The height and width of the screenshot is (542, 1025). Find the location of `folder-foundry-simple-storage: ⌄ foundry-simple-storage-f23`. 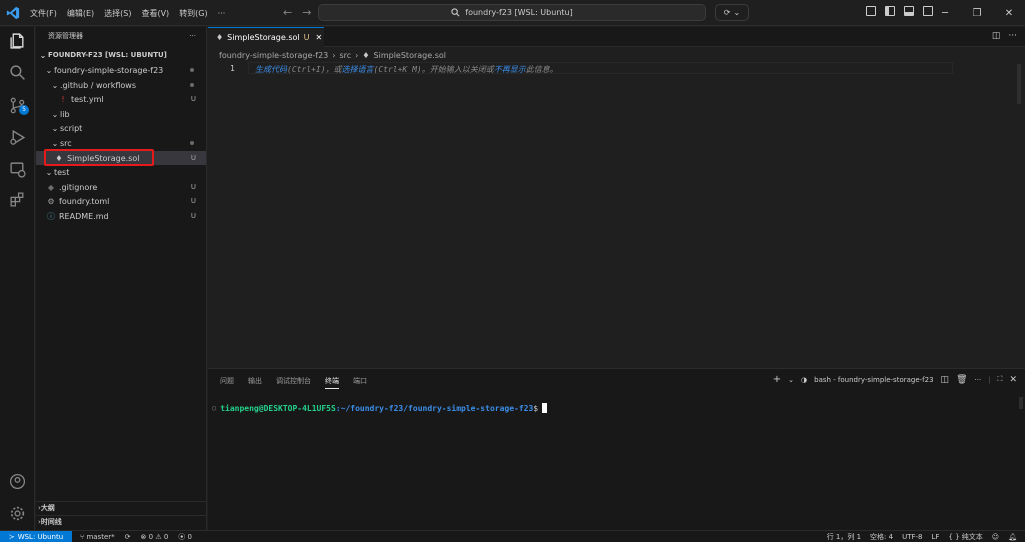

folder-foundry-simple-storage: ⌄ foundry-simple-storage-f23 is located at coordinates (121, 70).